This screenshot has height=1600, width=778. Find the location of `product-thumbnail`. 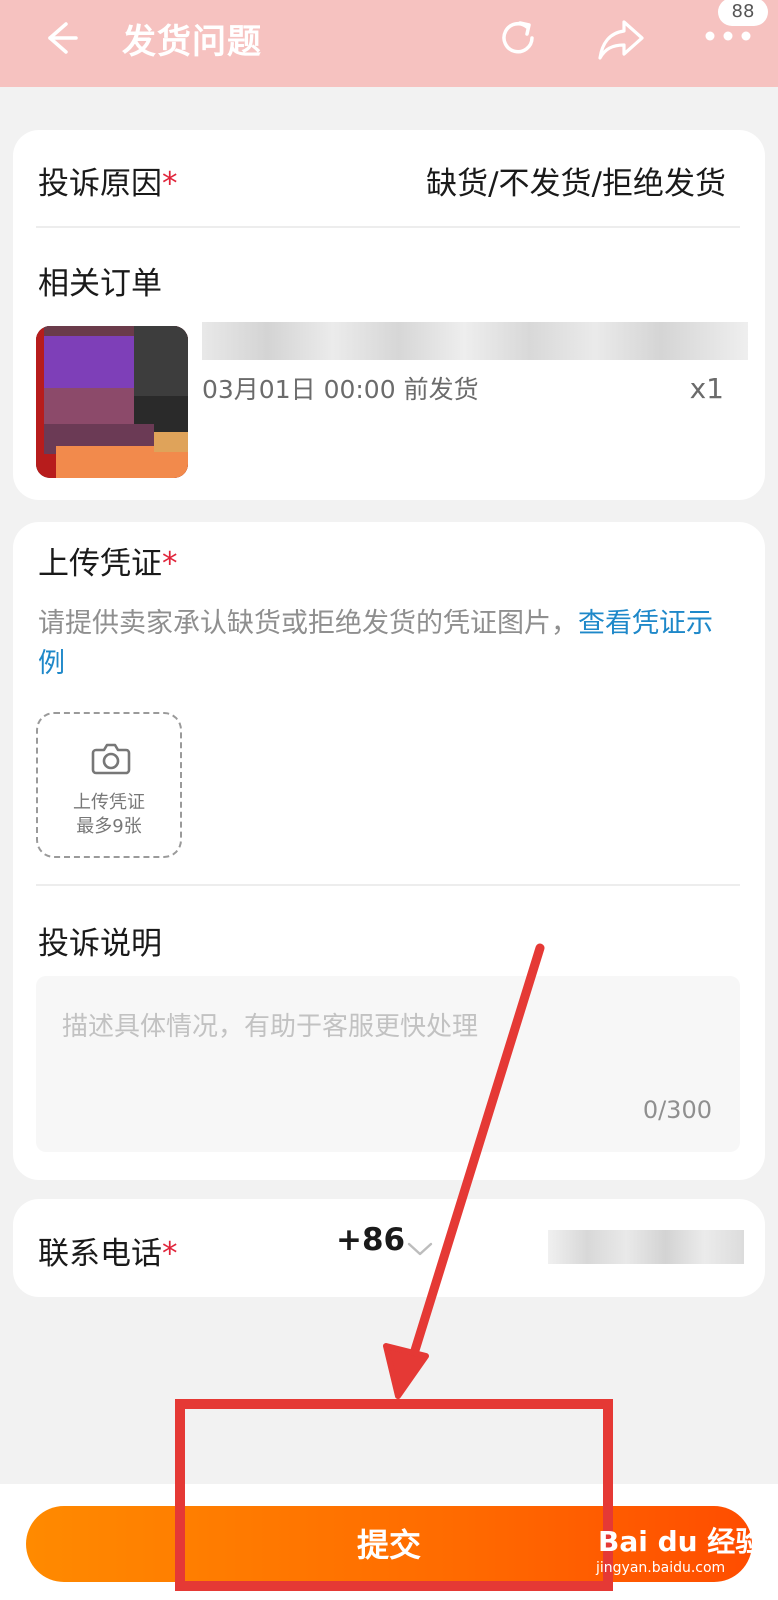

product-thumbnail is located at coordinates (112, 402).